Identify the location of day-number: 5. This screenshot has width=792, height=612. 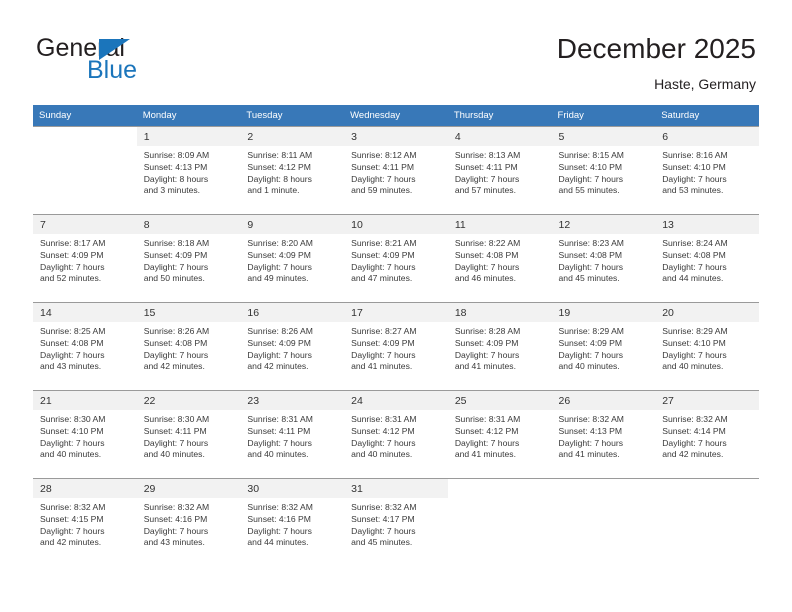
(603, 136).